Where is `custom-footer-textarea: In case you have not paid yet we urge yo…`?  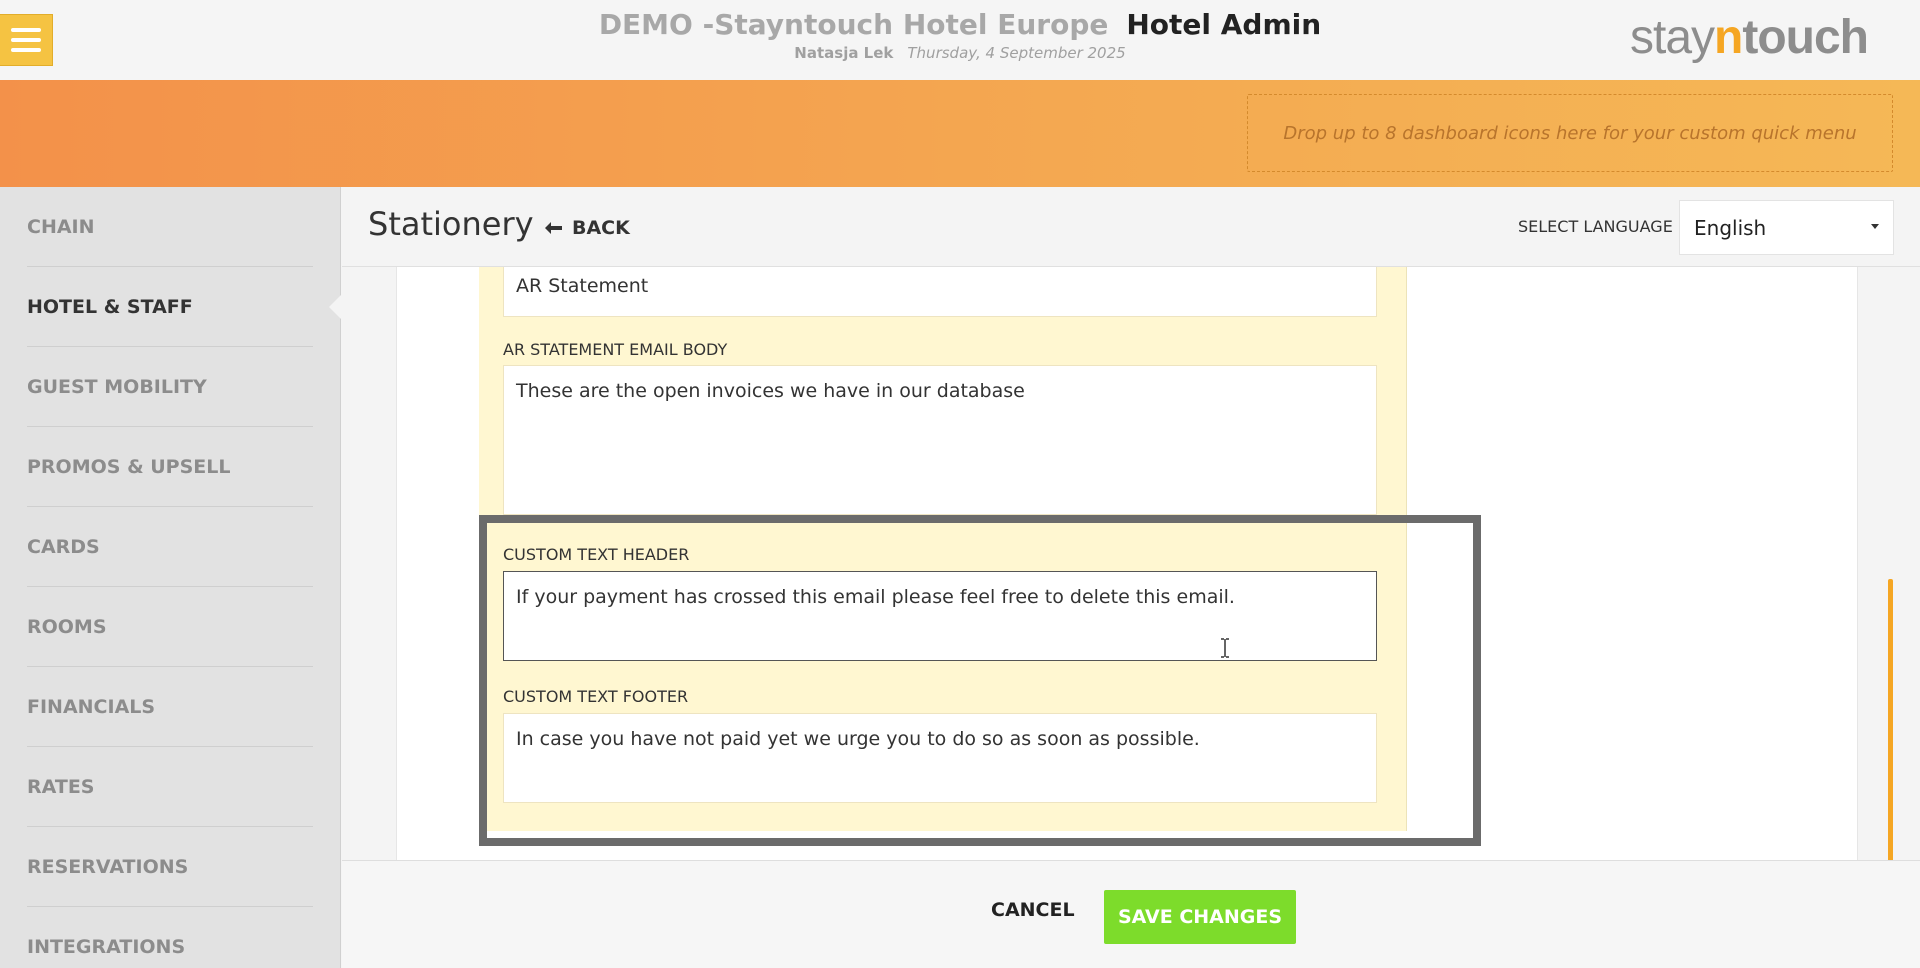
custom-footer-textarea: In case you have not paid yet we urge yo… is located at coordinates (940, 758).